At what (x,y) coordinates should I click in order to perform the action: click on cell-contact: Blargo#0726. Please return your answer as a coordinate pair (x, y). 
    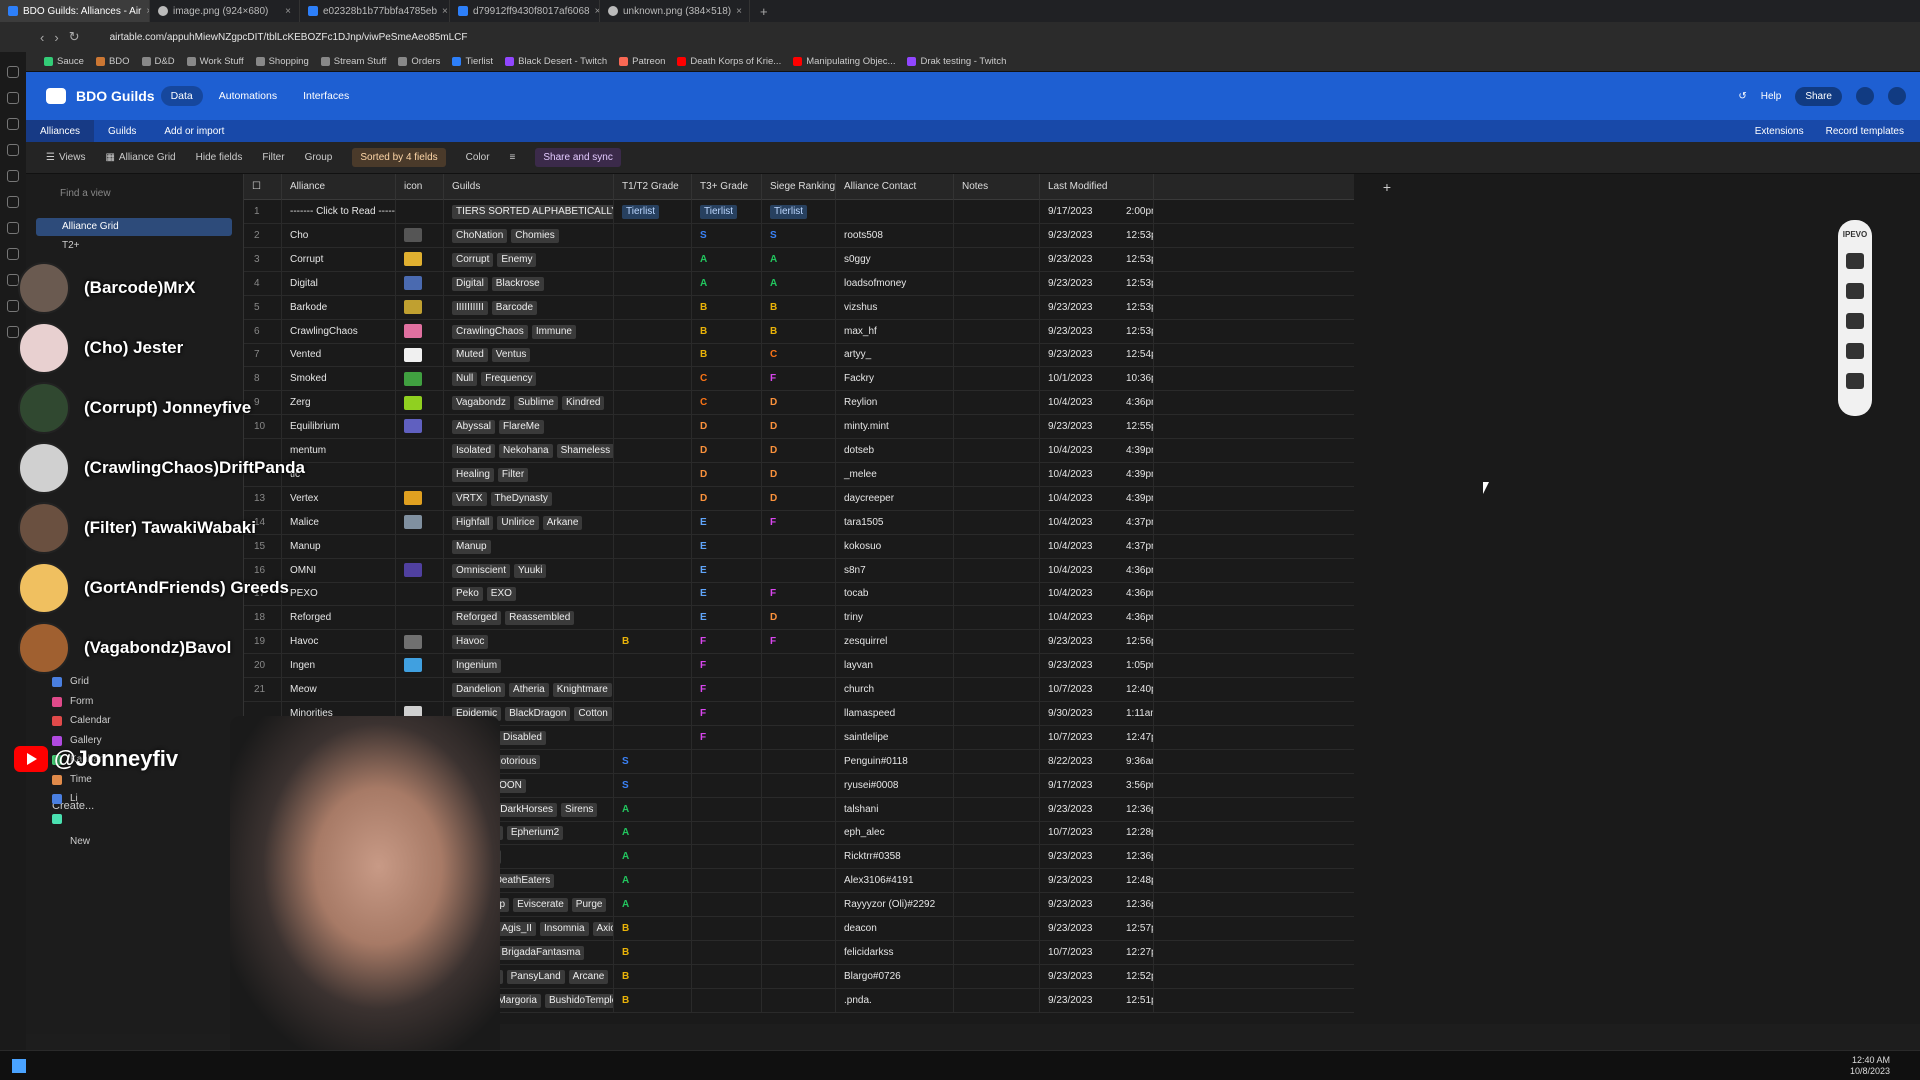
    Looking at the image, I should click on (895, 976).